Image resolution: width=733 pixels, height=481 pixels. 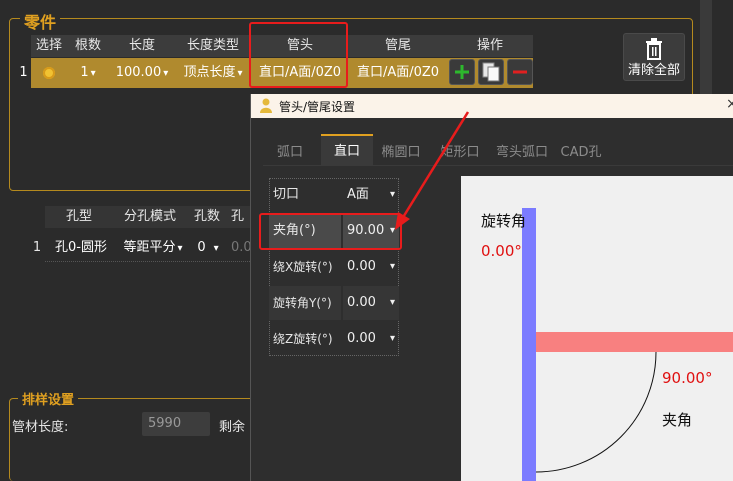 What do you see at coordinates (432, 170) in the screenshot?
I see `annotation-arrow` at bounding box center [432, 170].